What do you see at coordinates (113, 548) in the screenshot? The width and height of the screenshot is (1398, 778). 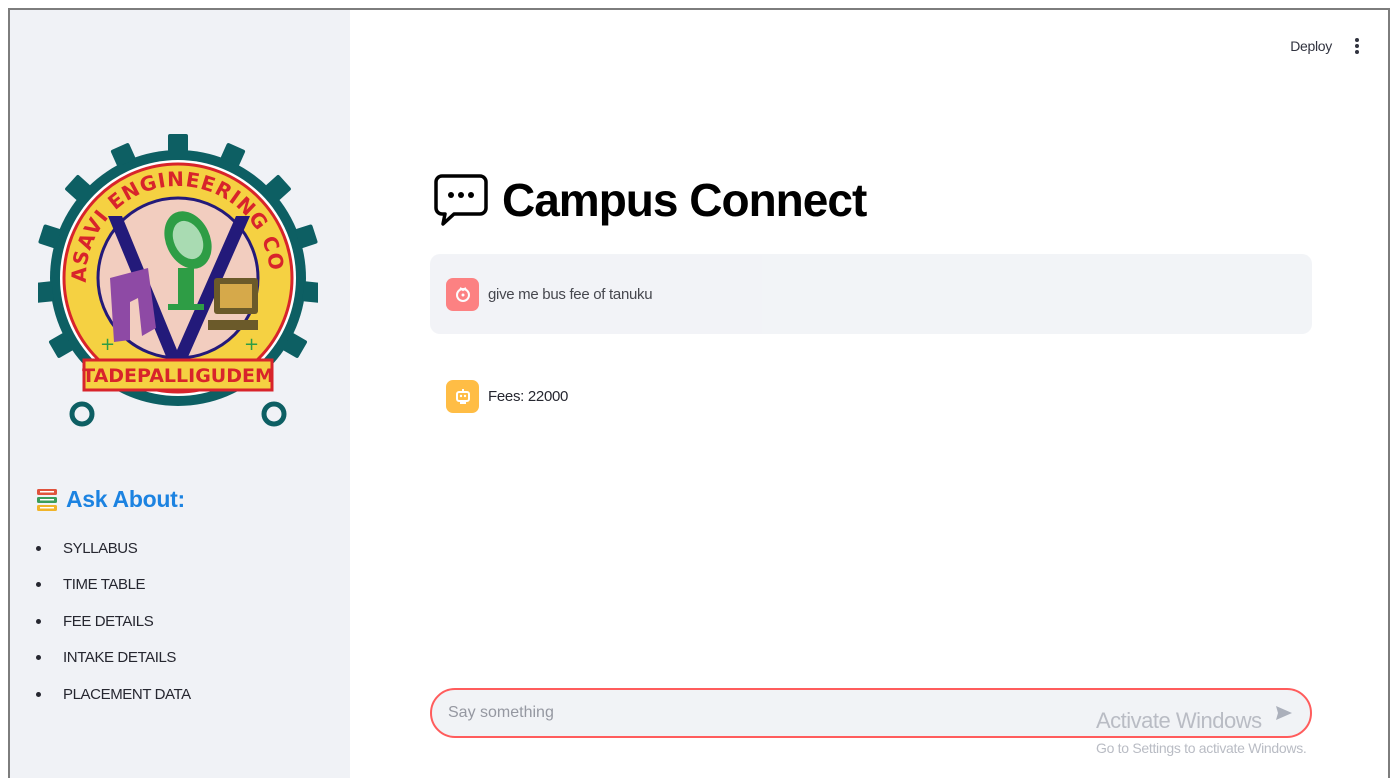 I see `list-item: SYLLABUS` at bounding box center [113, 548].